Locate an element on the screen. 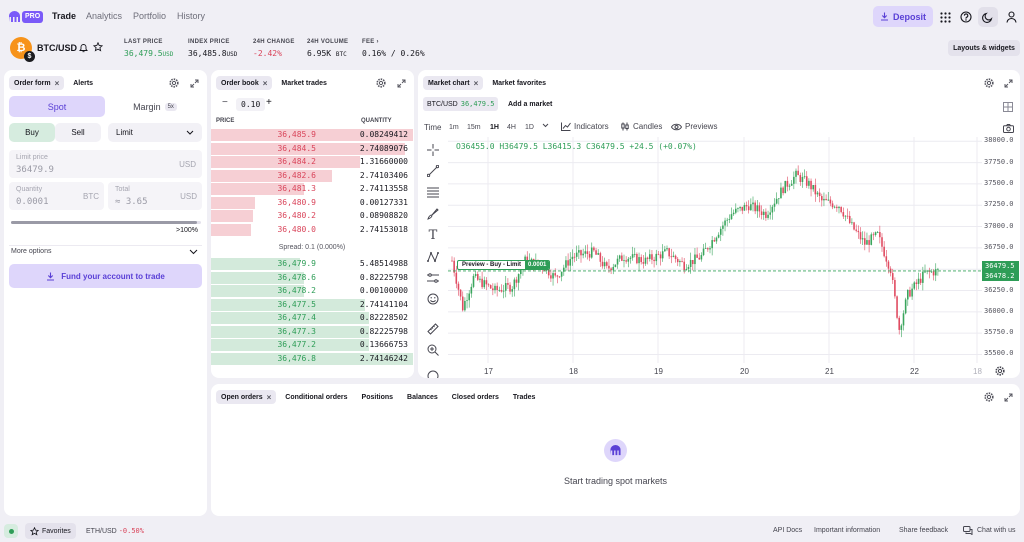 Image resolution: width=1024 pixels, height=542 pixels. favorite-pair: ETH/USD -0.50% is located at coordinates (115, 531).